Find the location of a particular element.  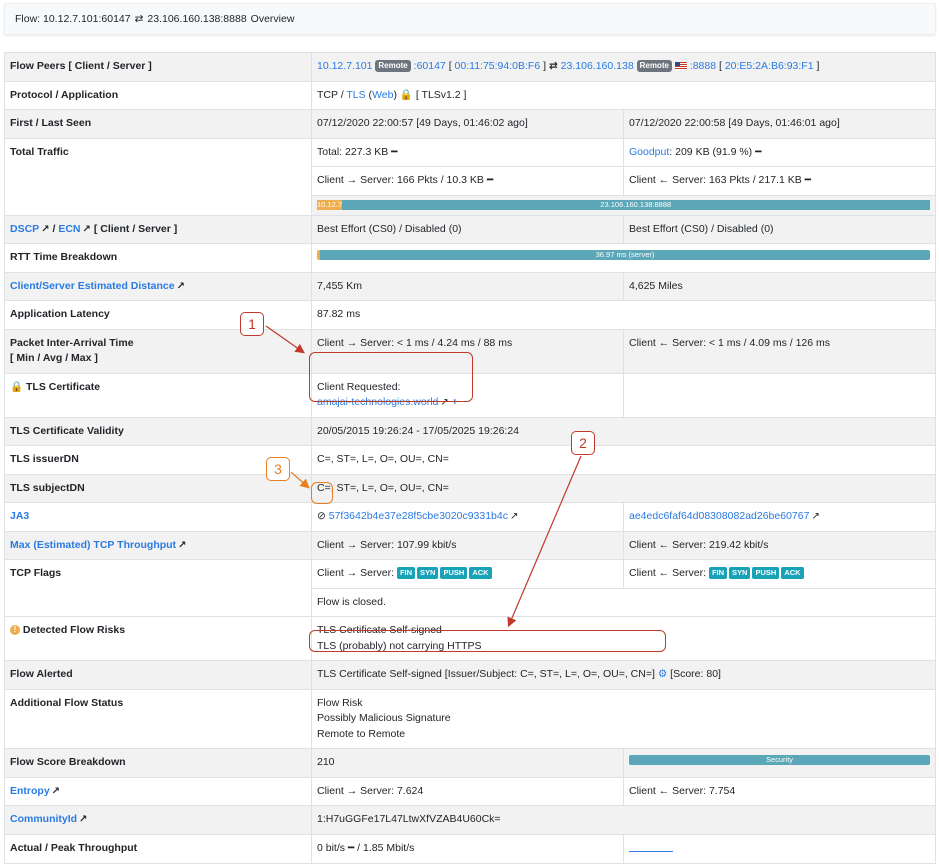

throughput-c2s: Client → Server: 107.99 kbit/s is located at coordinates (467, 545).